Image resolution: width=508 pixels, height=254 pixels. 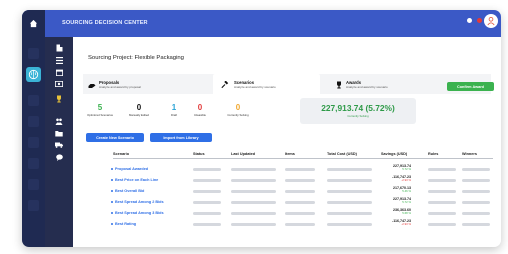 What do you see at coordinates (266, 84) in the screenshot?
I see `tab-scenarios: Scenarios Analyze and award by scenario` at bounding box center [266, 84].